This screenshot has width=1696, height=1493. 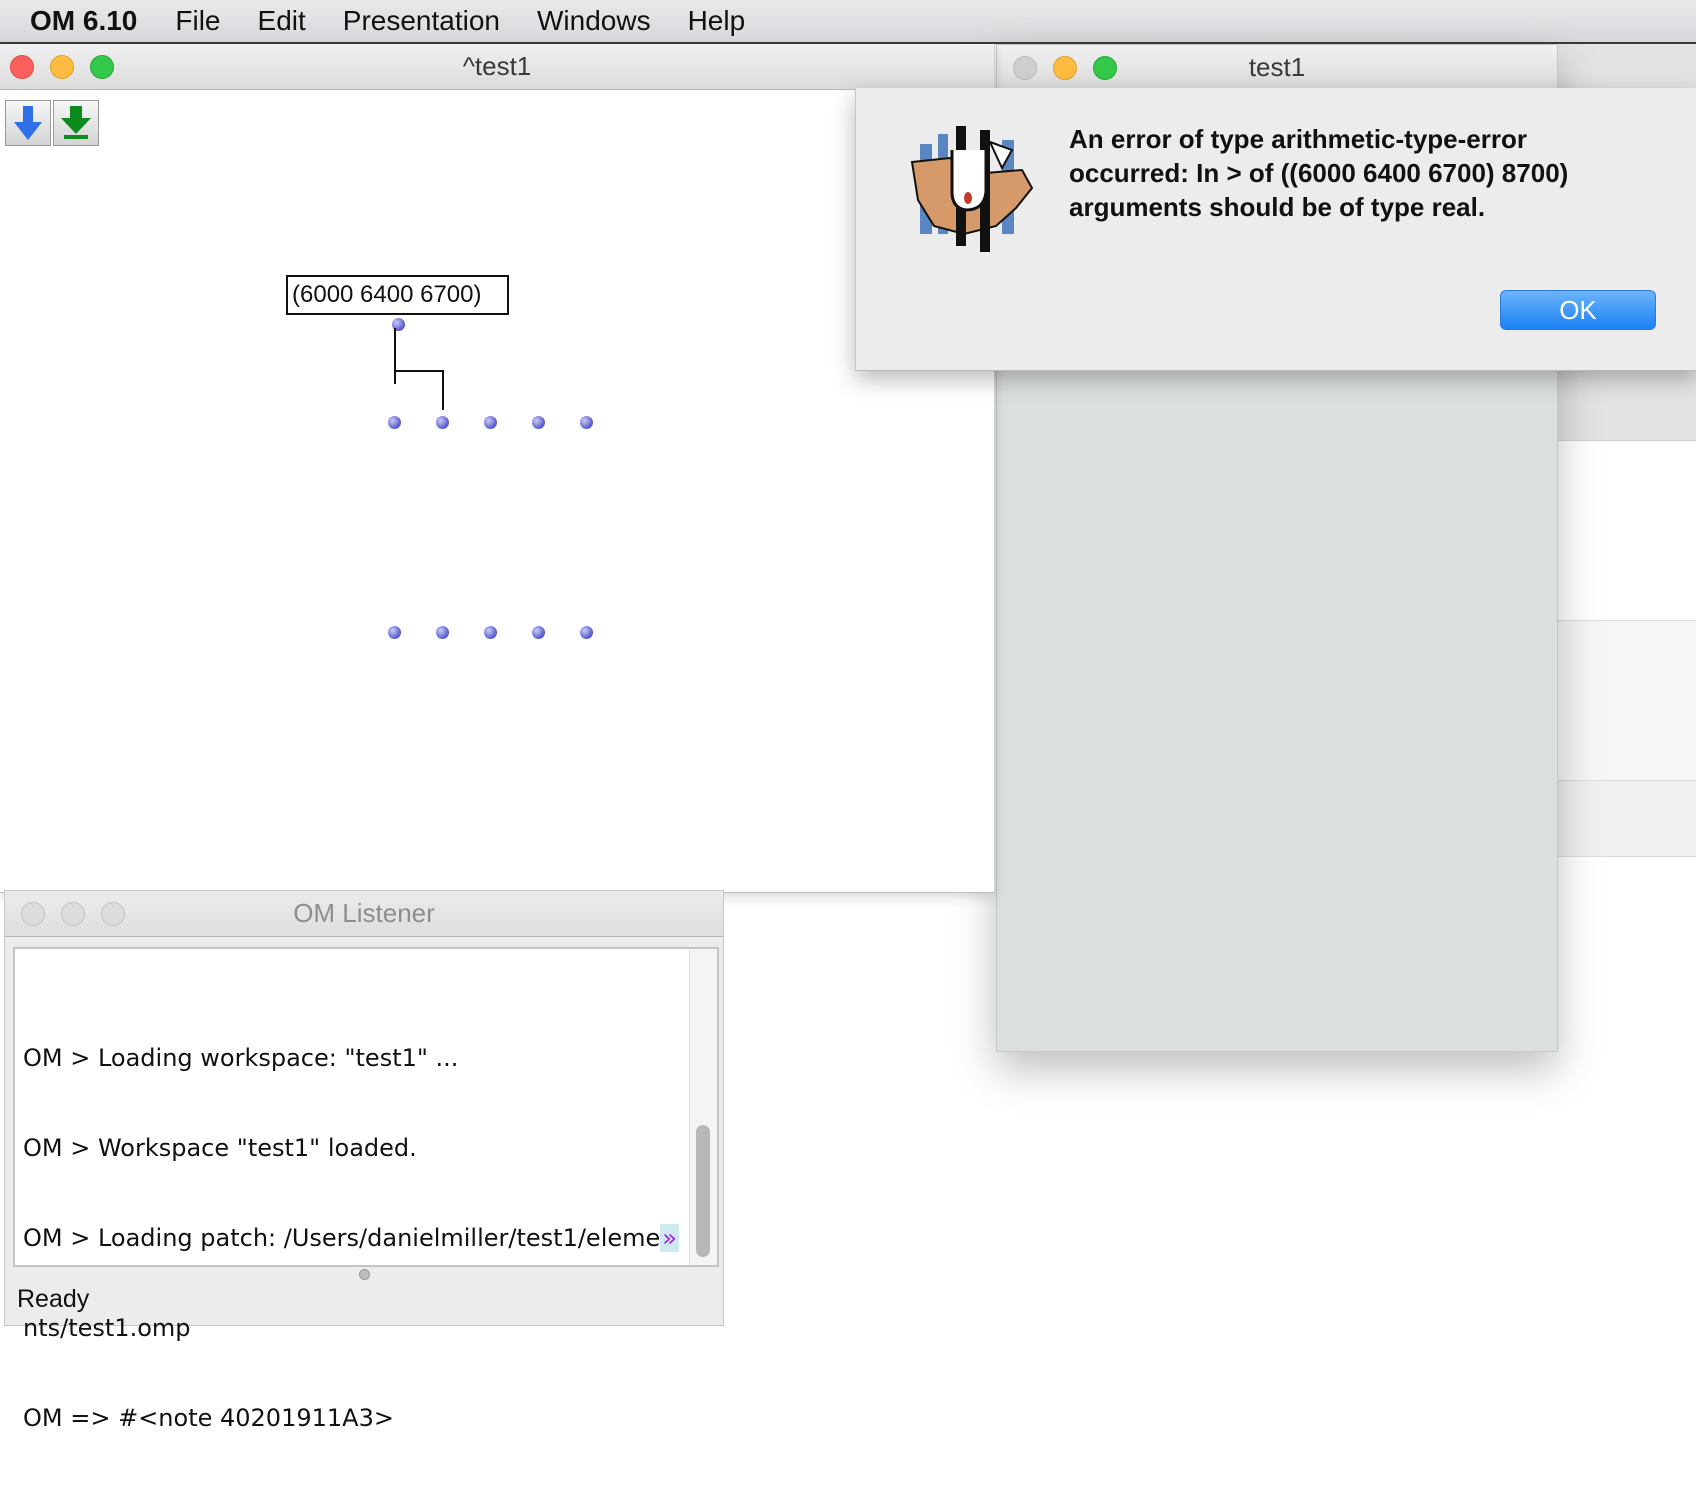 I want to click on value-box: (6000 6400 6700), so click(x=397, y=295).